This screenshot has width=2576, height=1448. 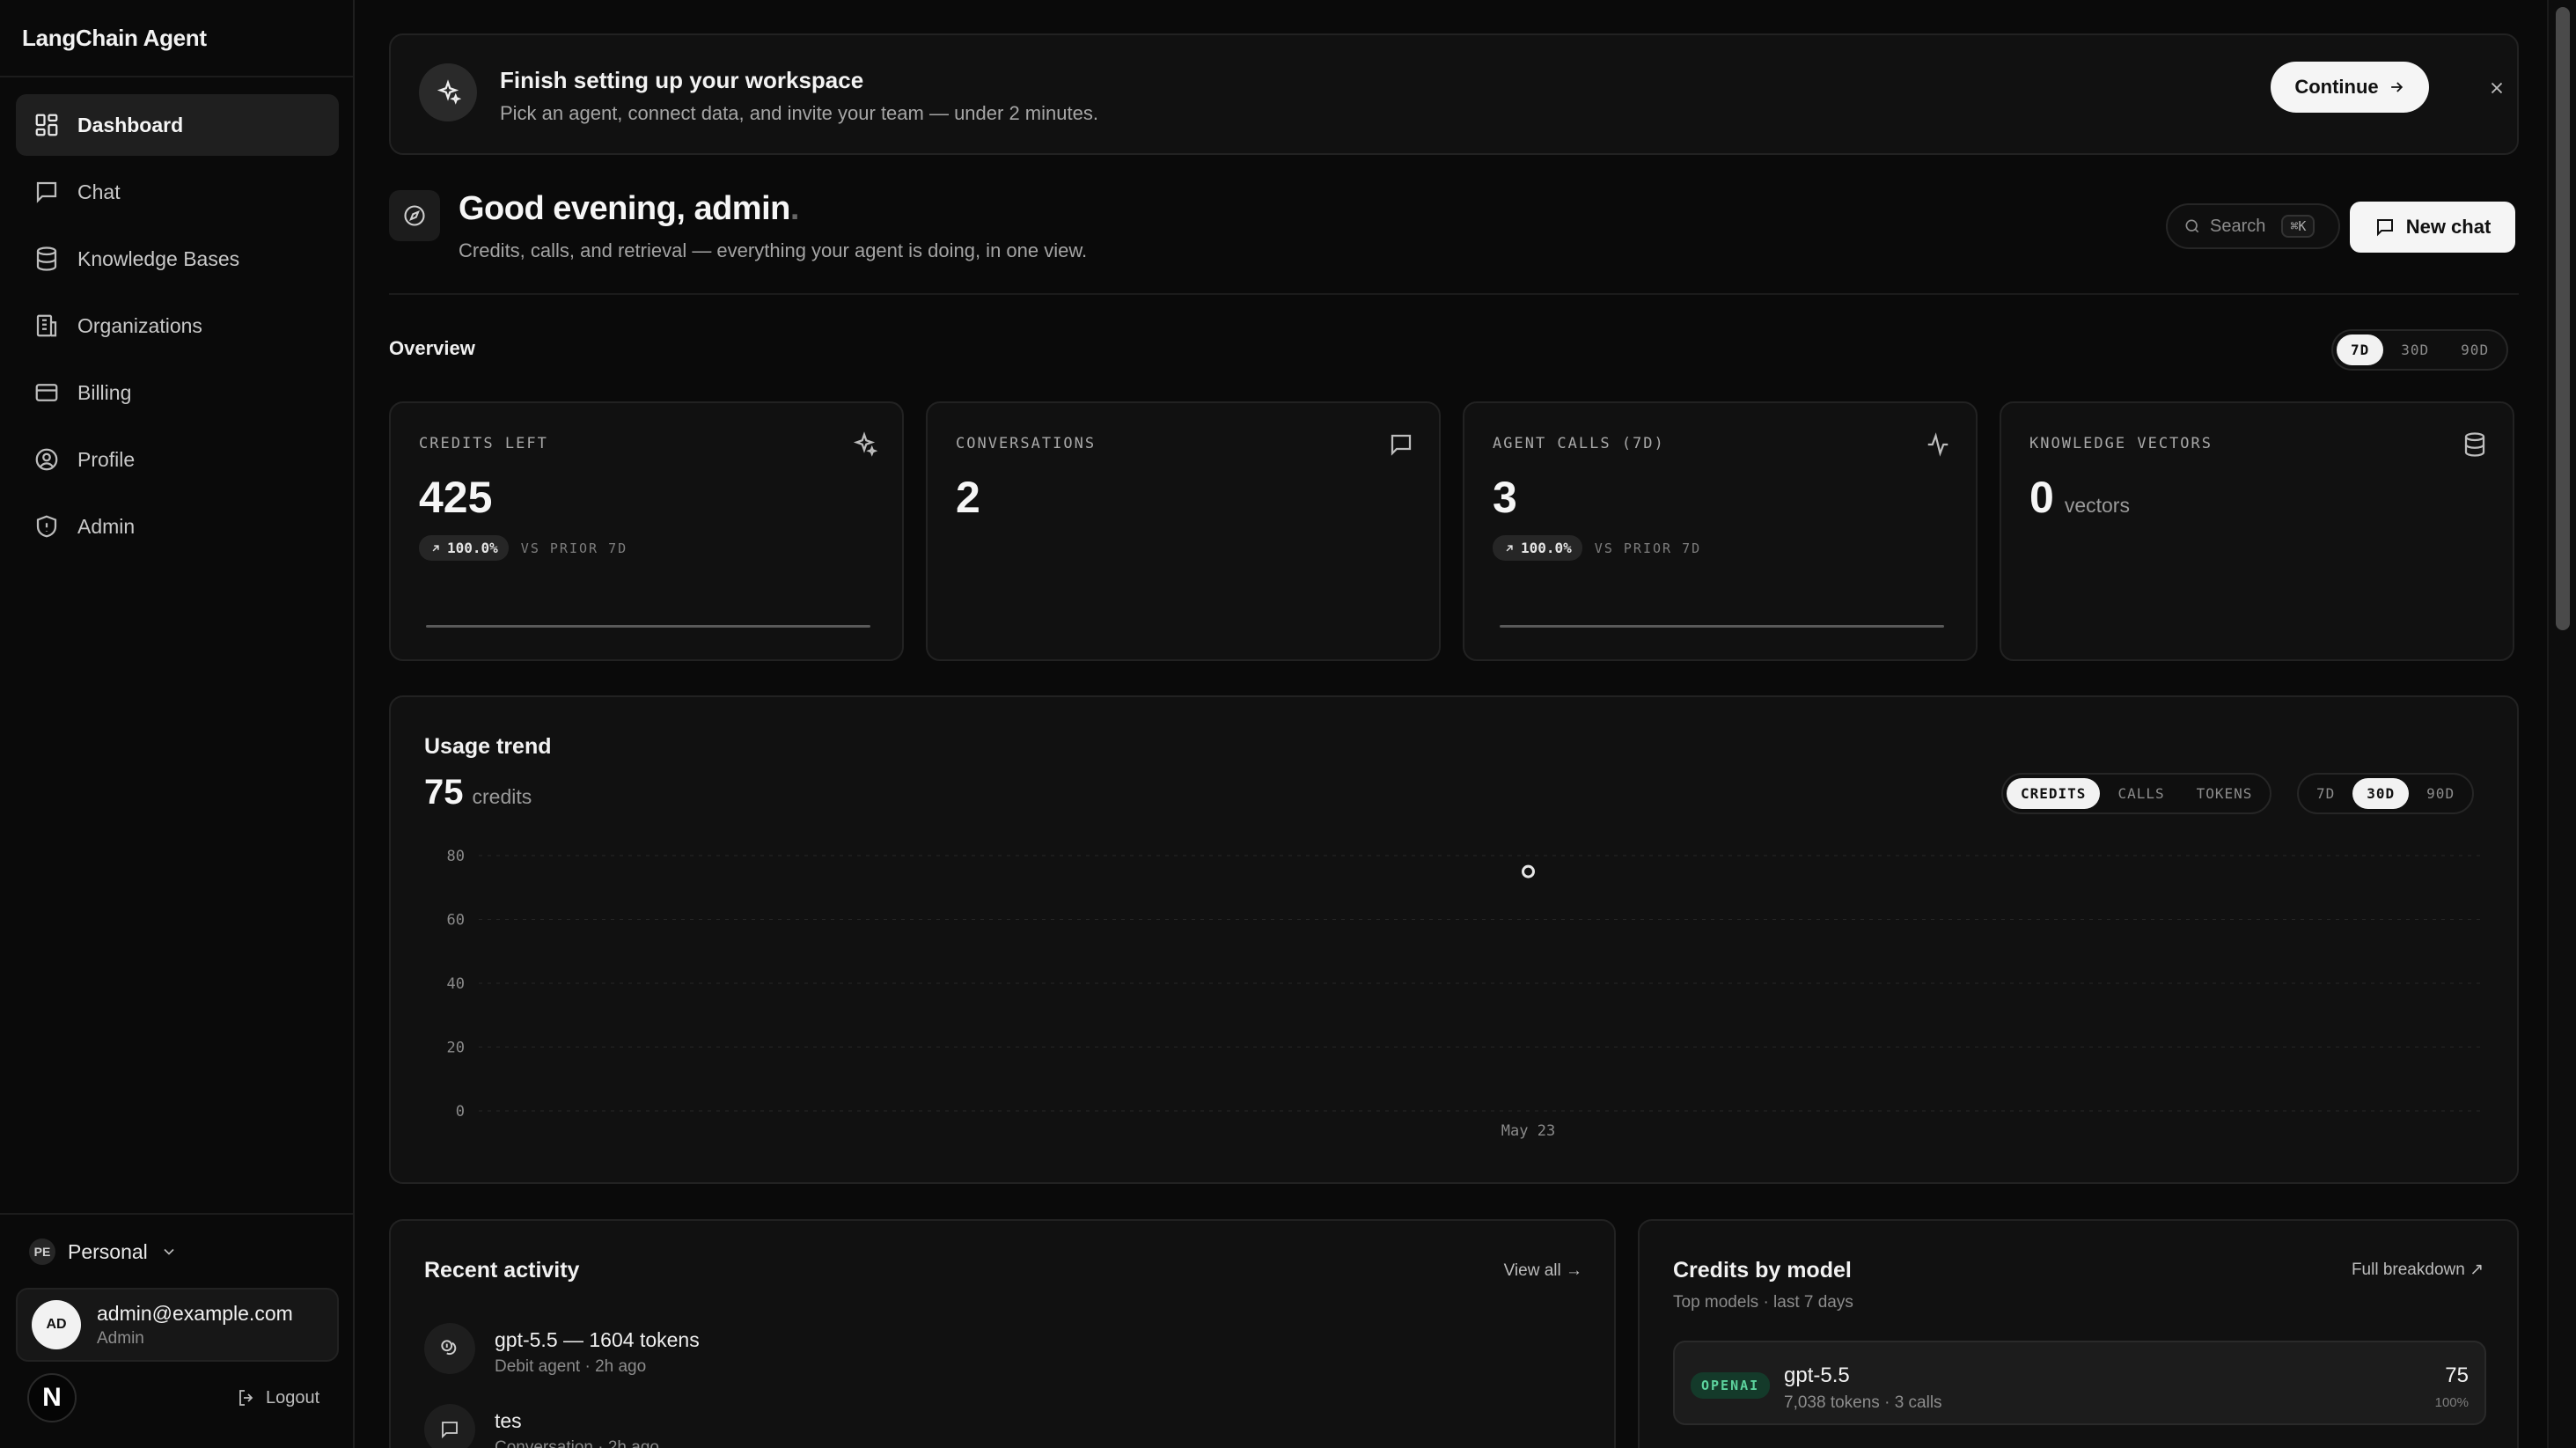 What do you see at coordinates (2238, 226) in the screenshot?
I see `search-label: Search` at bounding box center [2238, 226].